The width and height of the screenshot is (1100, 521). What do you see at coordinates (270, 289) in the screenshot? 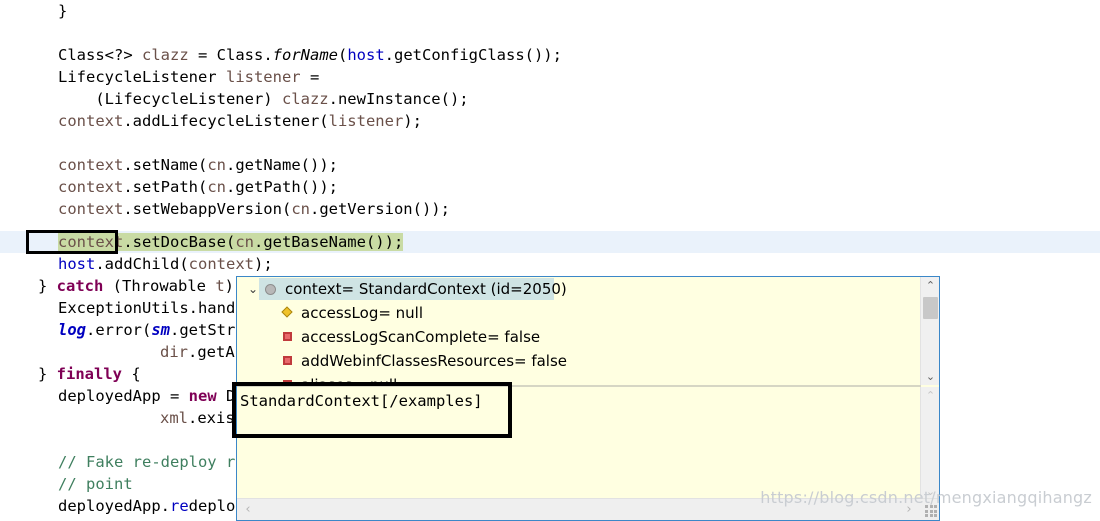
I see `object-icon` at bounding box center [270, 289].